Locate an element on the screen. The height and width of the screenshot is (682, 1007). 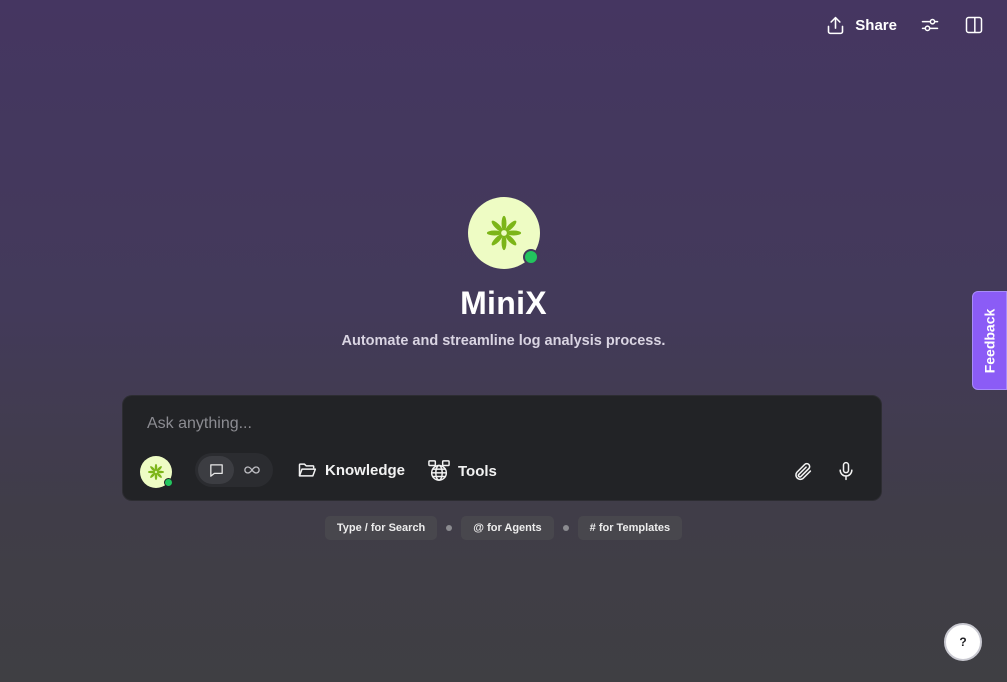
feedback-tab: Feedback is located at coordinates (989, 340).